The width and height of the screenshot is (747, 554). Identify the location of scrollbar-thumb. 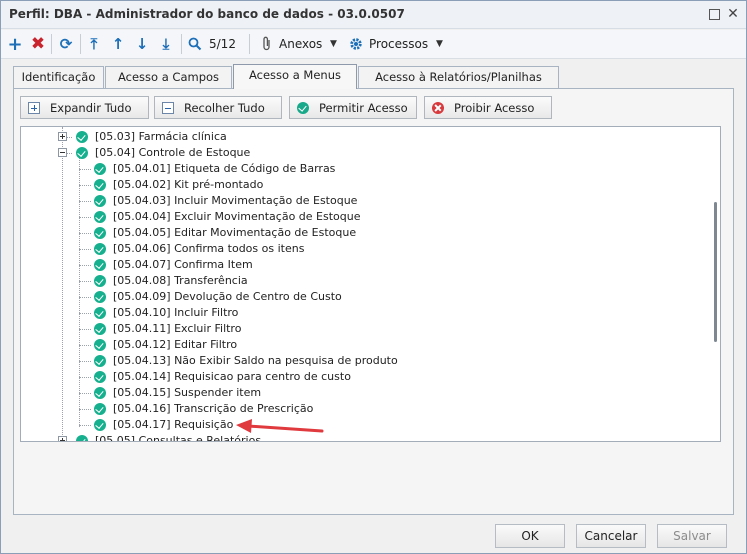
(715, 272).